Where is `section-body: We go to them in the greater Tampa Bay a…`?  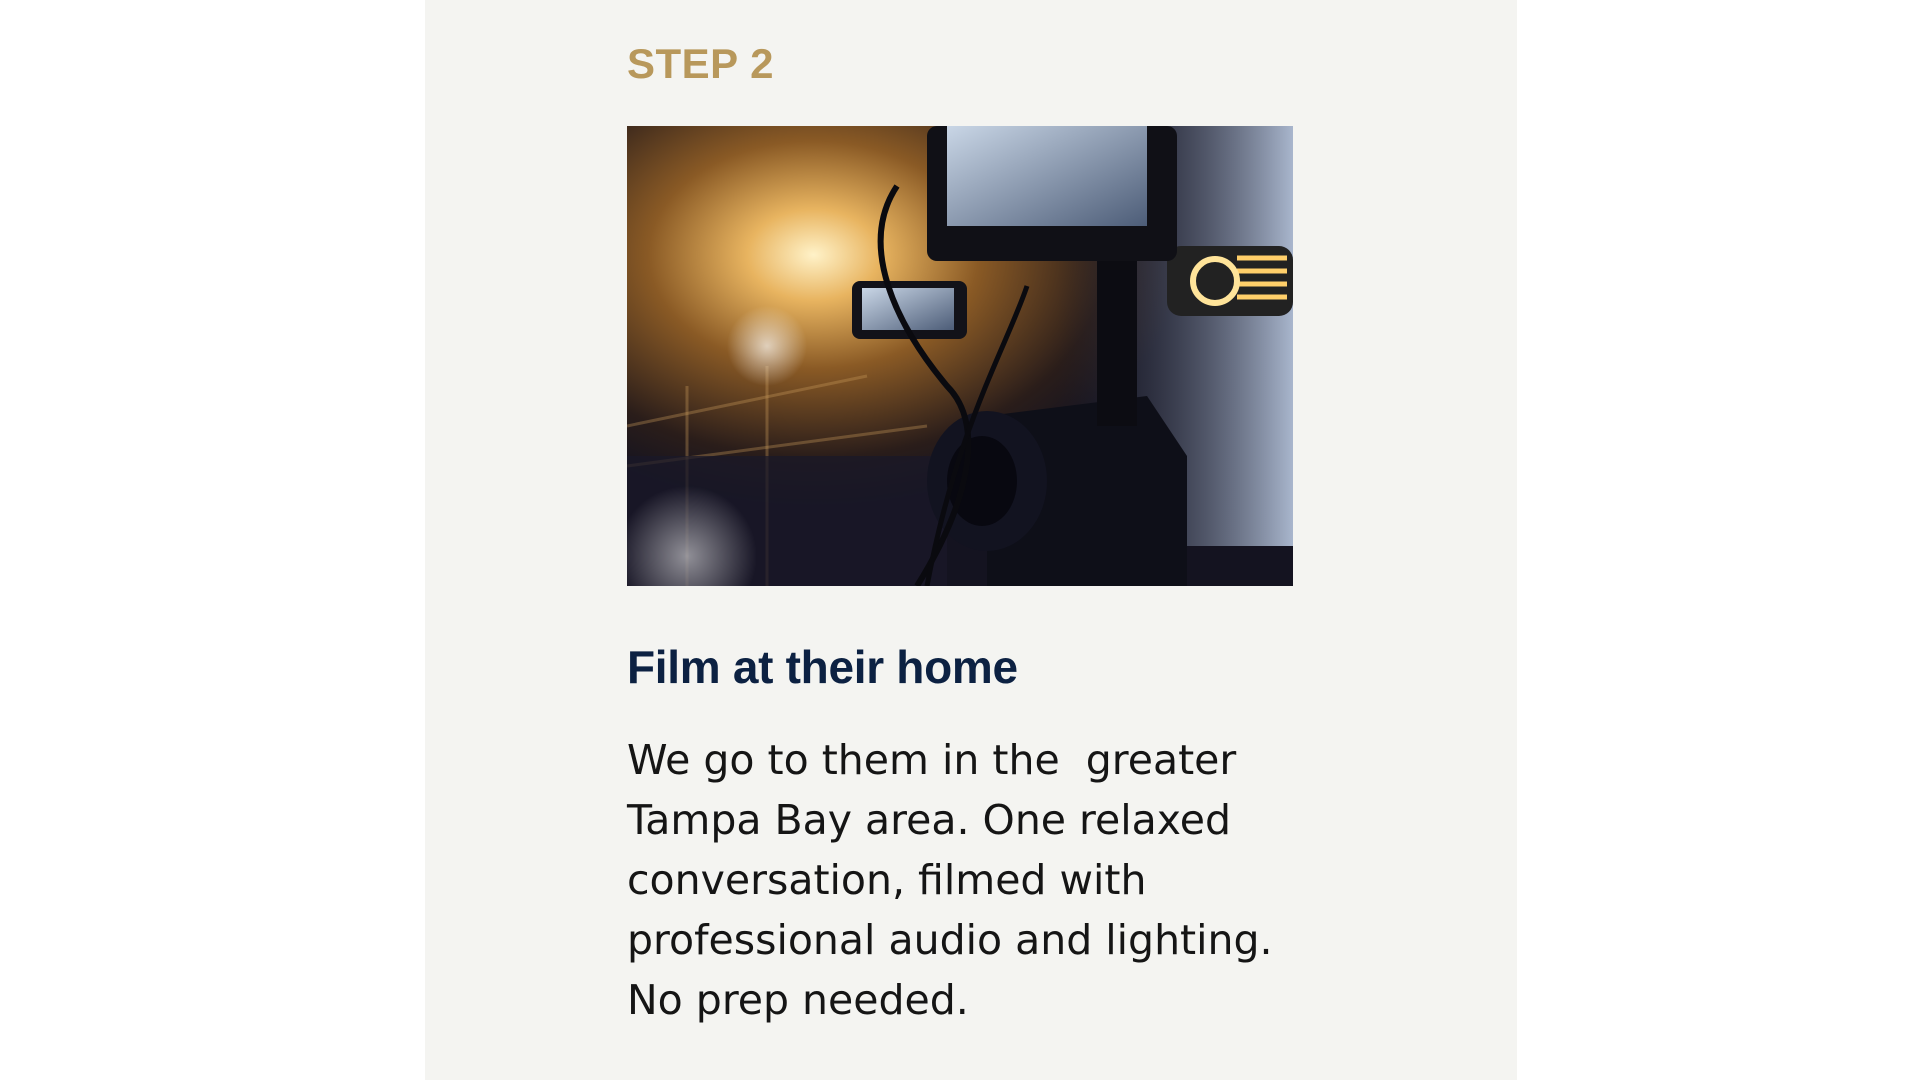 section-body: We go to them in the greater Tampa Bay a… is located at coordinates (967, 880).